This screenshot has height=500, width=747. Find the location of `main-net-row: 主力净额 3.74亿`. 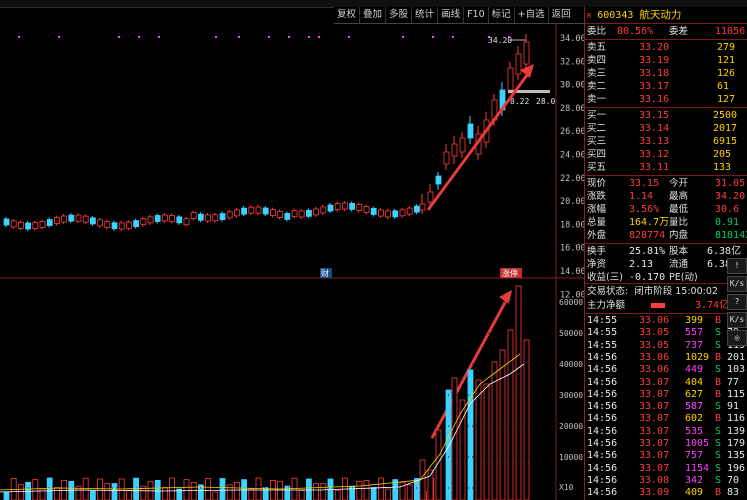

main-net-row: 主力净额 3.74亿 is located at coordinates (658, 305).